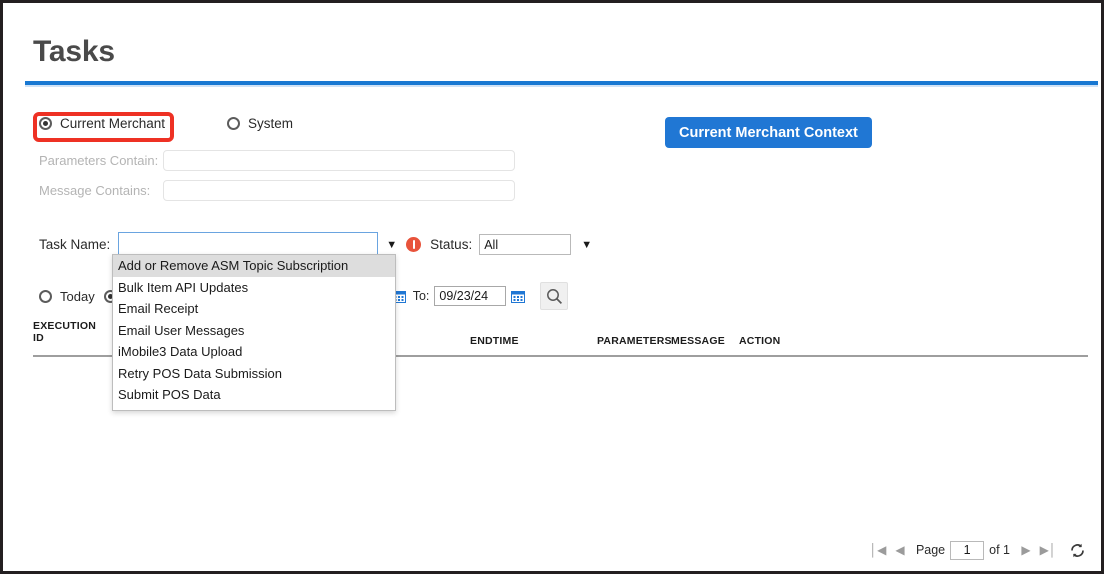 The height and width of the screenshot is (574, 1104). What do you see at coordinates (999, 550) in the screenshot?
I see `page-total-label: of 1` at bounding box center [999, 550].